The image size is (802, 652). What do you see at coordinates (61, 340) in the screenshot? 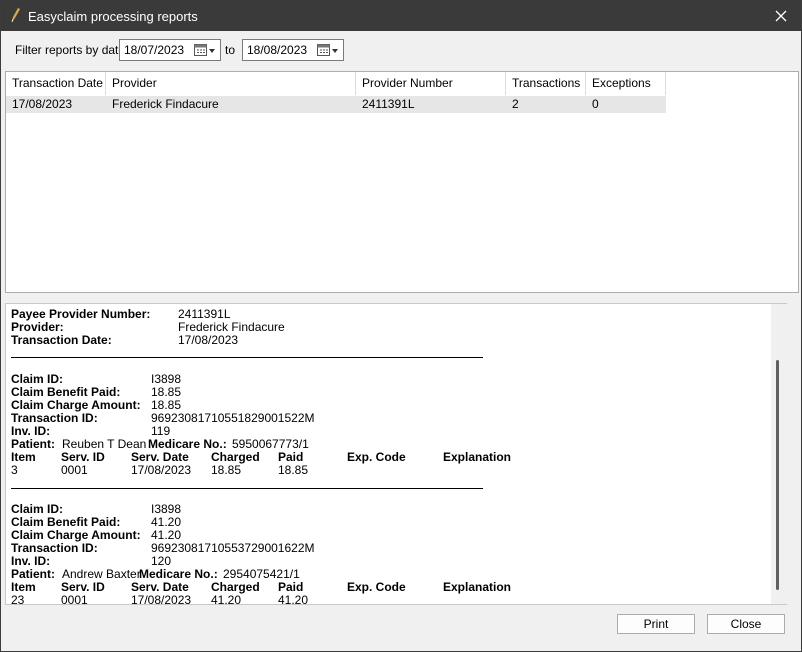
I see `transaction-date-label: Transaction Date:` at bounding box center [61, 340].